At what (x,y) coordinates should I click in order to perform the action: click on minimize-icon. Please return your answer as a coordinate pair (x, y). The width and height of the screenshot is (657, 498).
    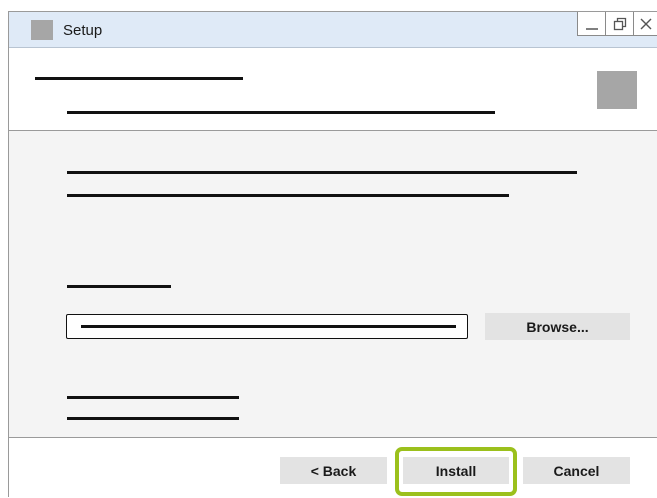
    Looking at the image, I should click on (591, 28).